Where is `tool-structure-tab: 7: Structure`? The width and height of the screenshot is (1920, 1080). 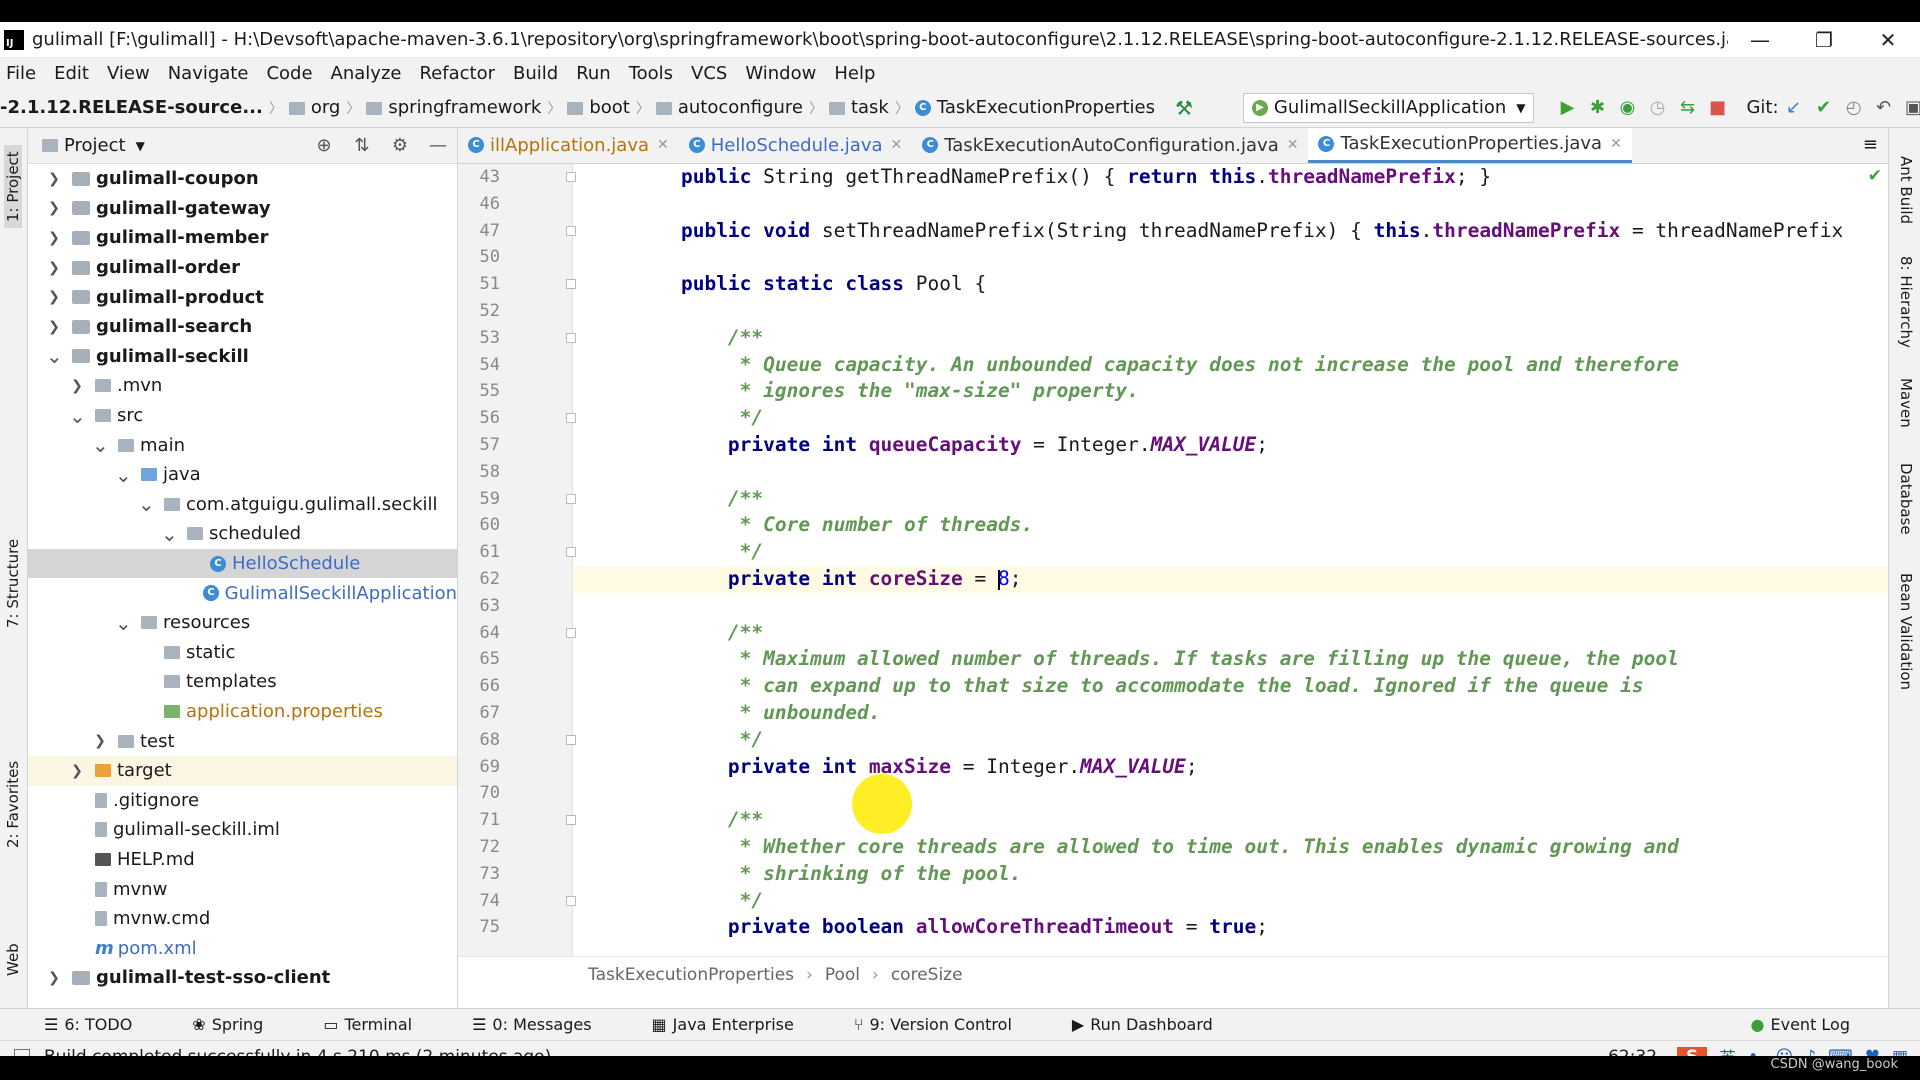
tool-structure-tab: 7: Structure is located at coordinates (13, 583).